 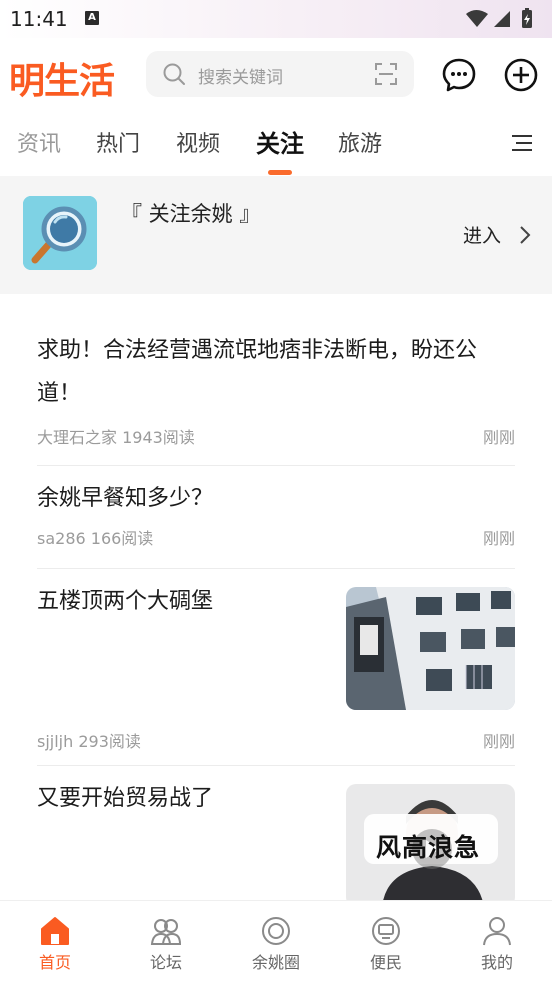 I want to click on video-caption: 风高浪急, so click(x=428, y=847).